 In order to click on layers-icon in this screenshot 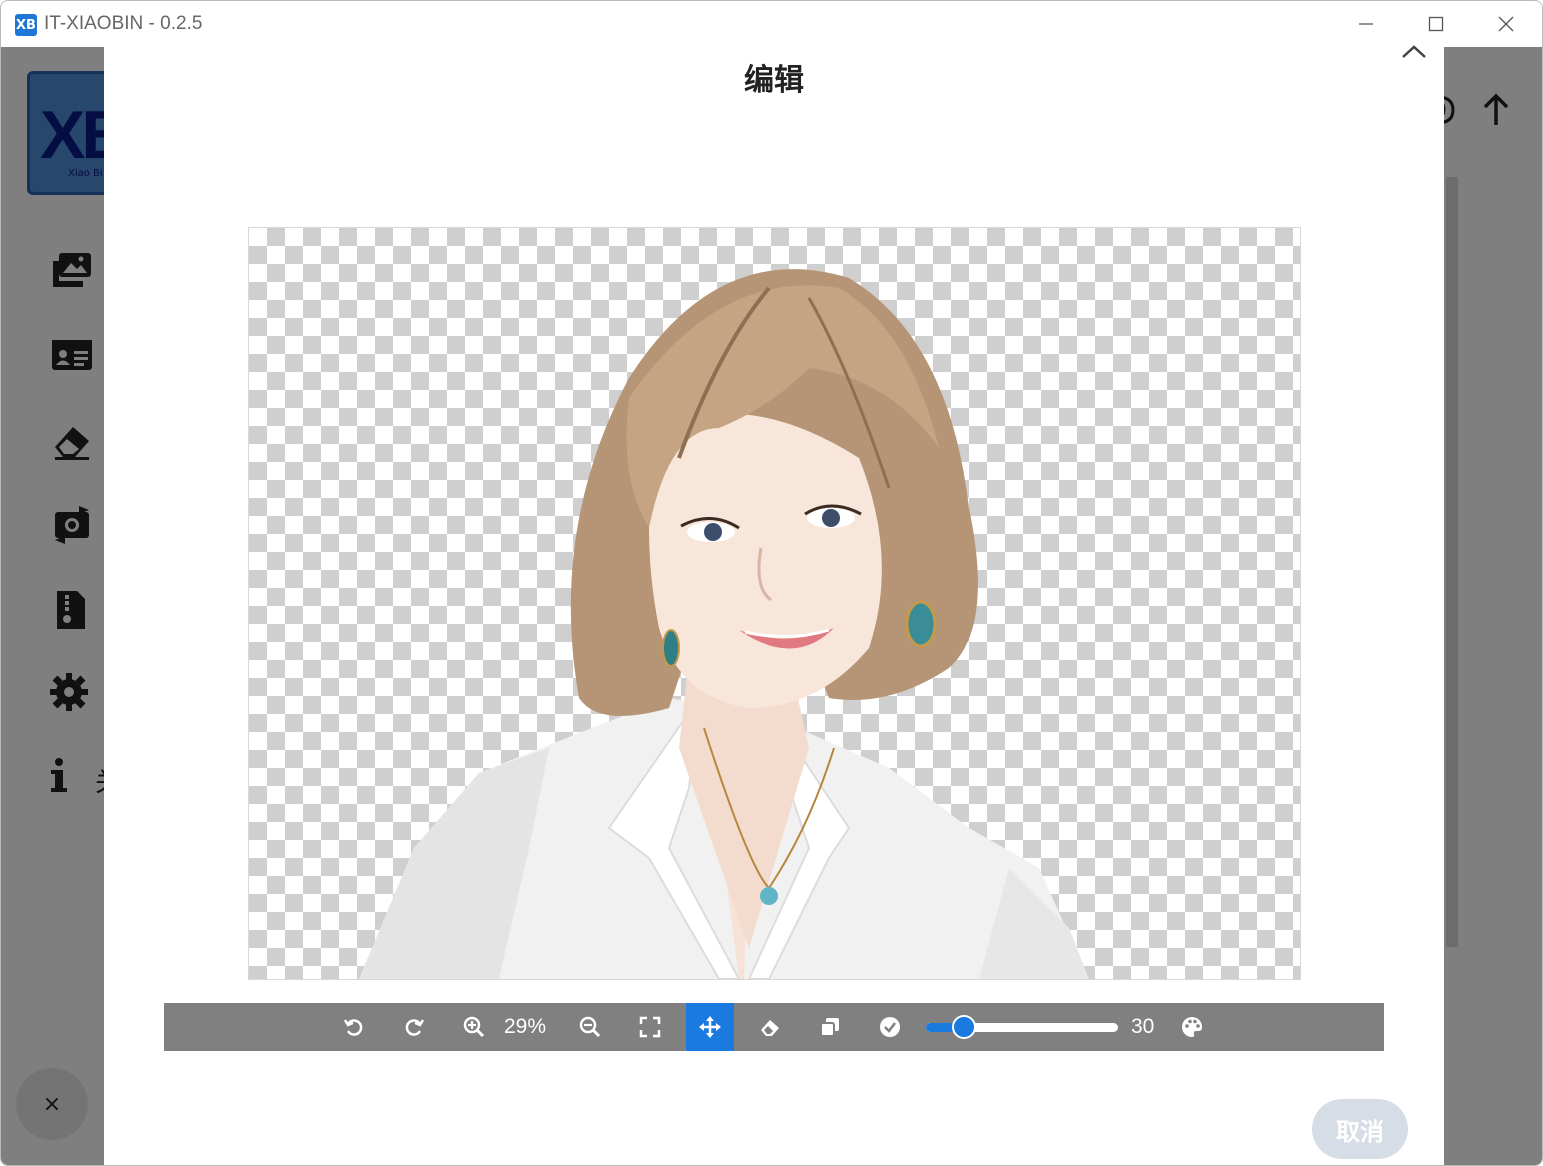, I will do `click(829, 1027)`.